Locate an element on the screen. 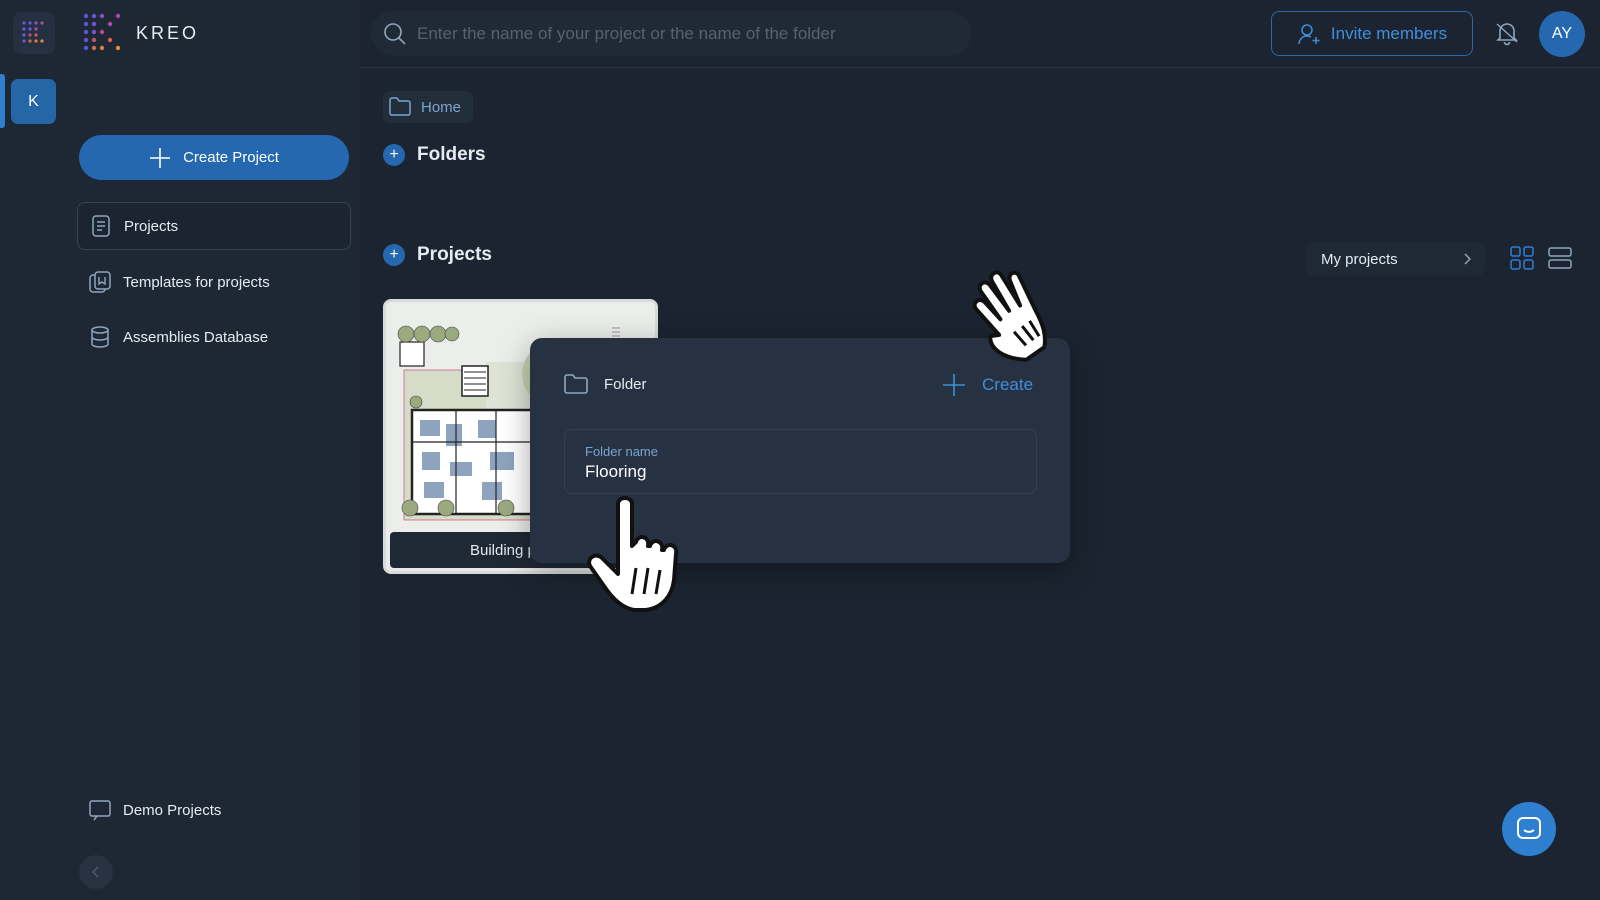 This screenshot has width=1600, height=900. invite-members-label: Invite members is located at coordinates (1389, 33).